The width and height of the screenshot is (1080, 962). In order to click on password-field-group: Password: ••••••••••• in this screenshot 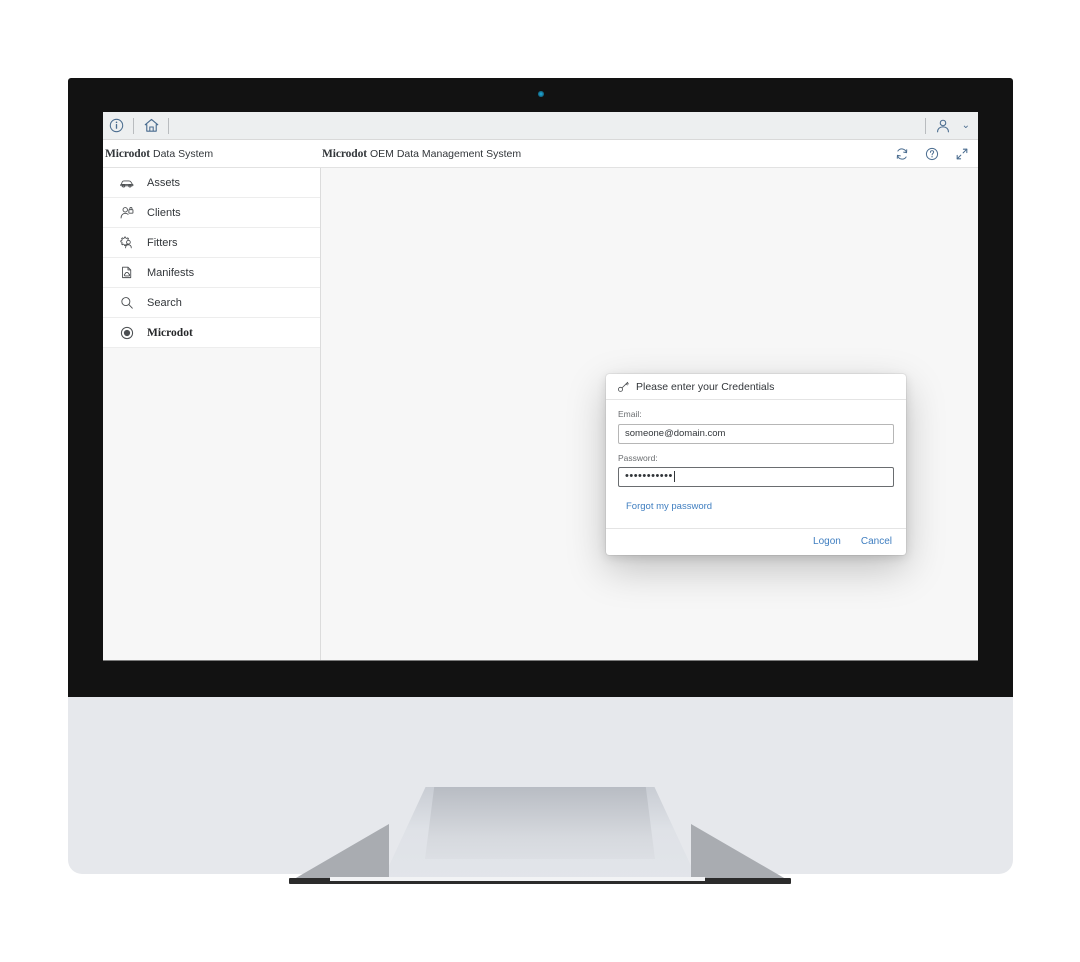, I will do `click(756, 470)`.